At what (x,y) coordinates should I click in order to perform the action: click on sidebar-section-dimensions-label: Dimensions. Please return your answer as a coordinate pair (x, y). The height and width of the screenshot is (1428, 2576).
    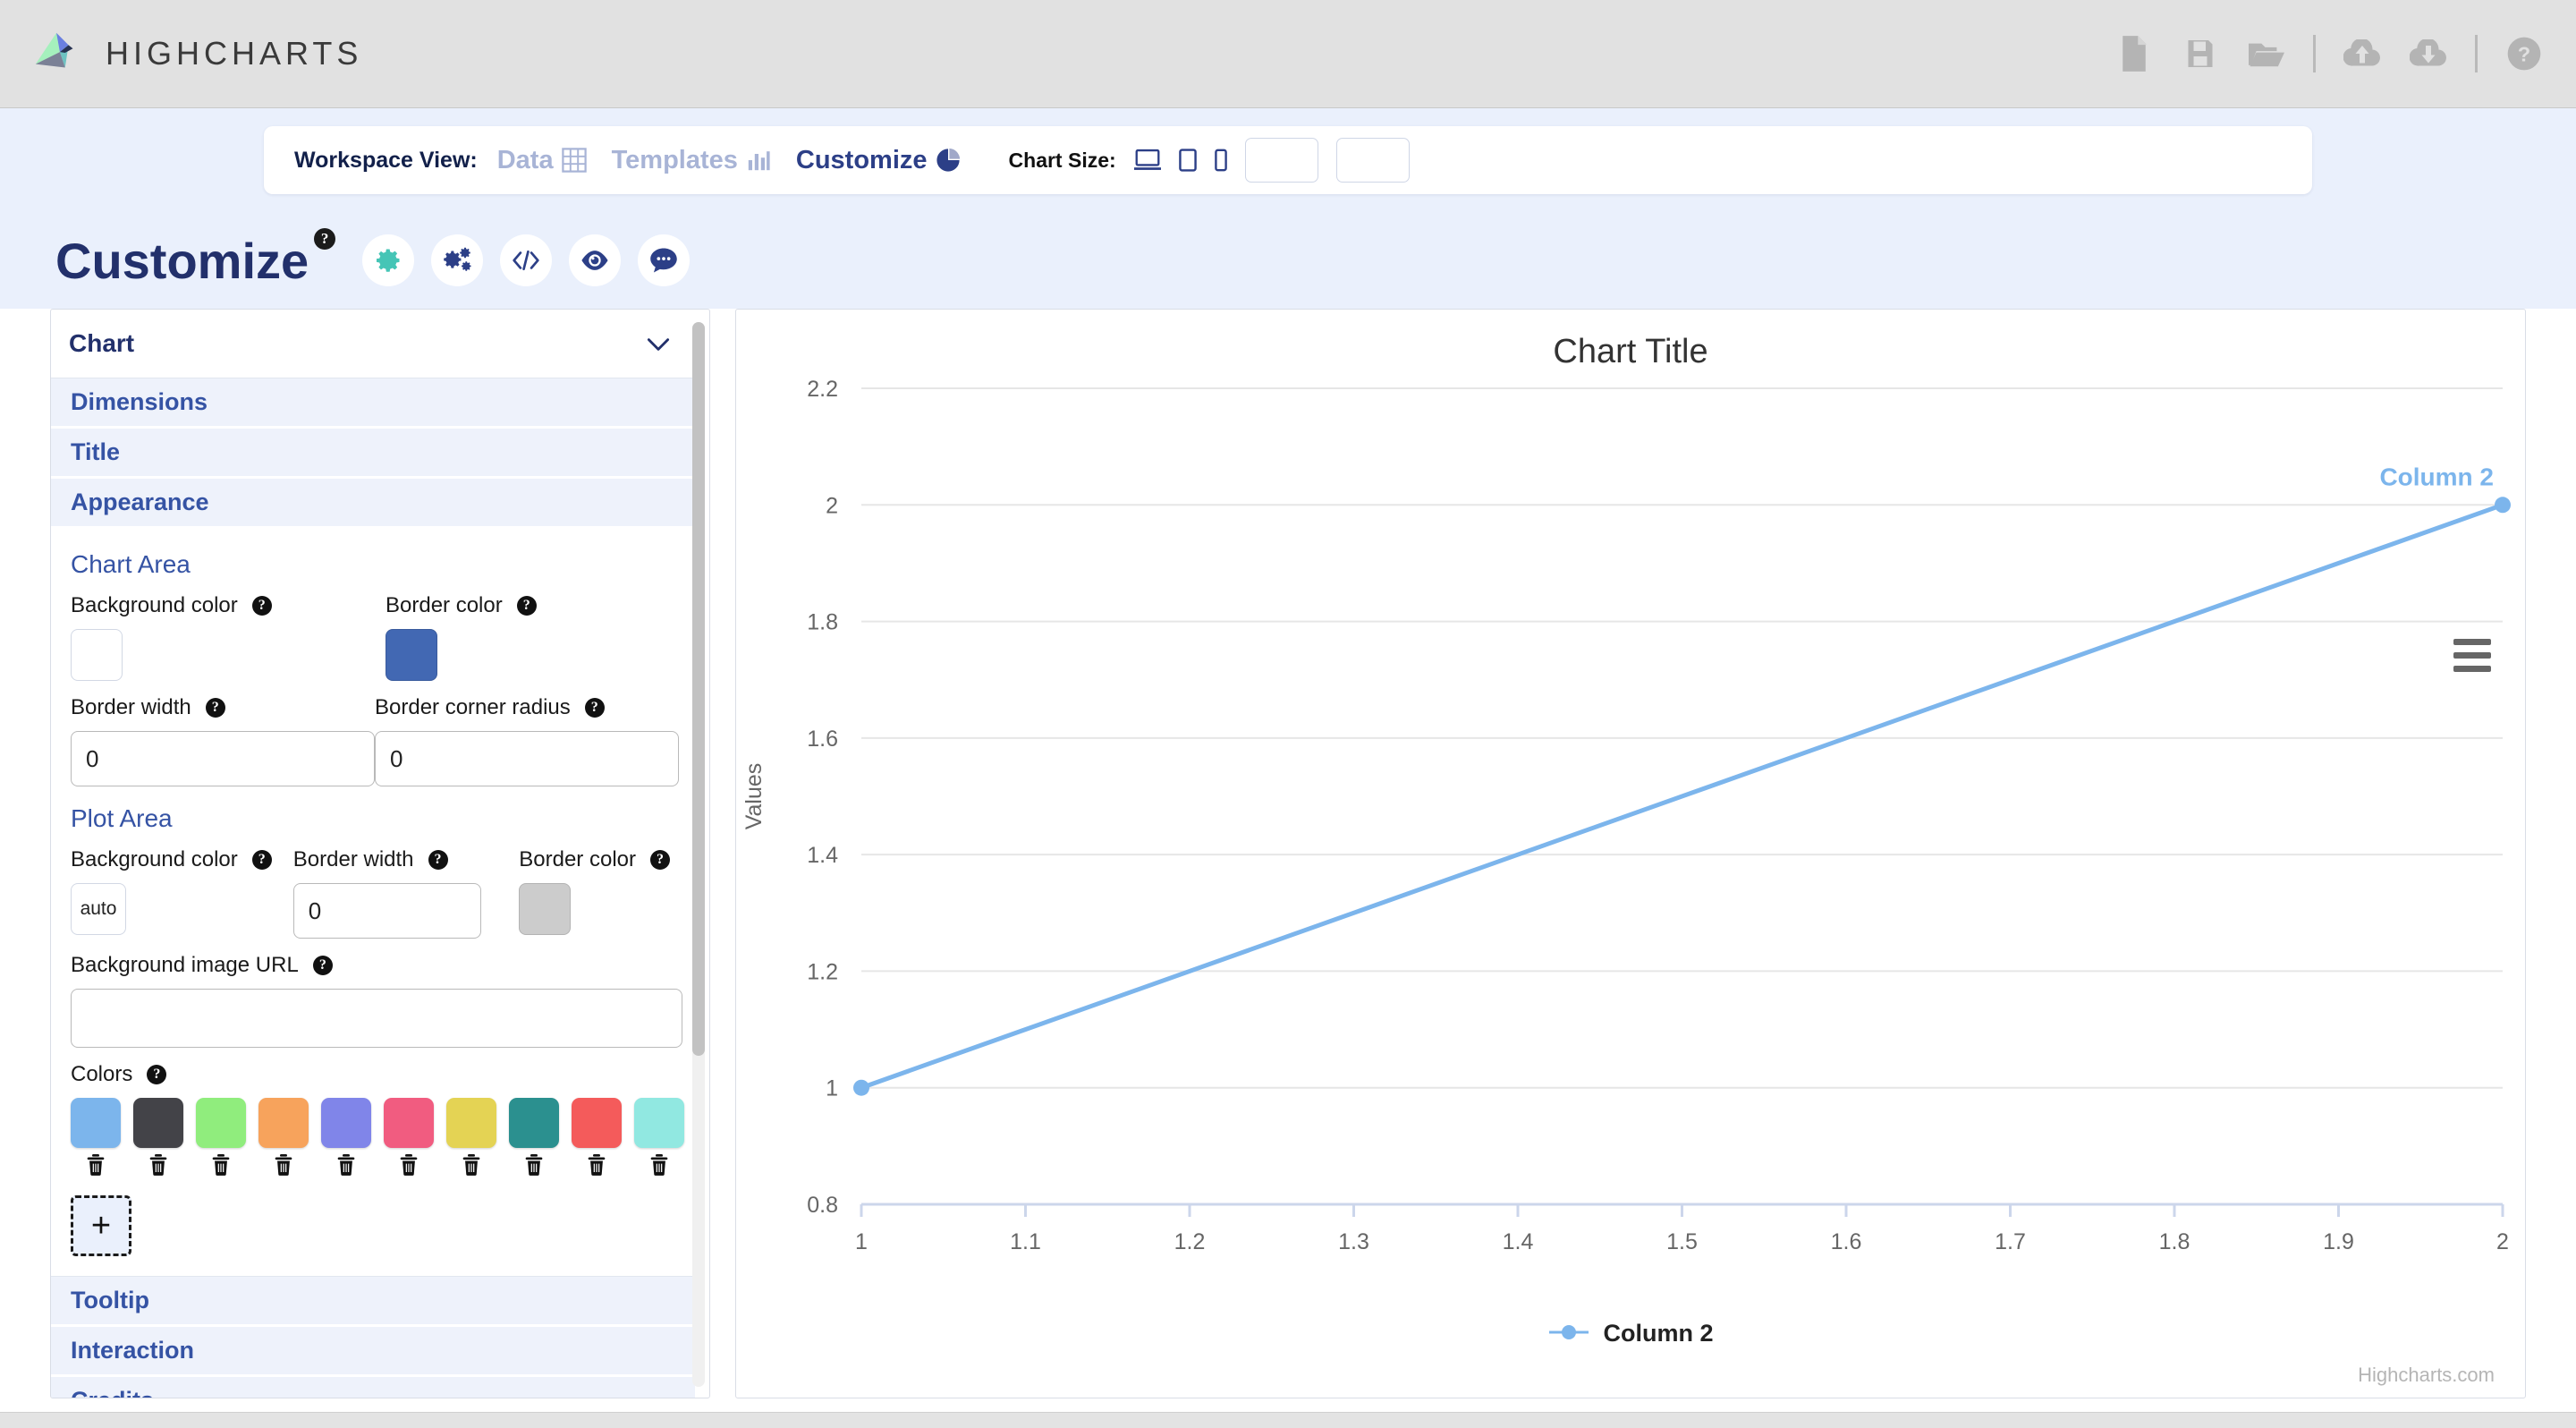
    Looking at the image, I should click on (139, 401).